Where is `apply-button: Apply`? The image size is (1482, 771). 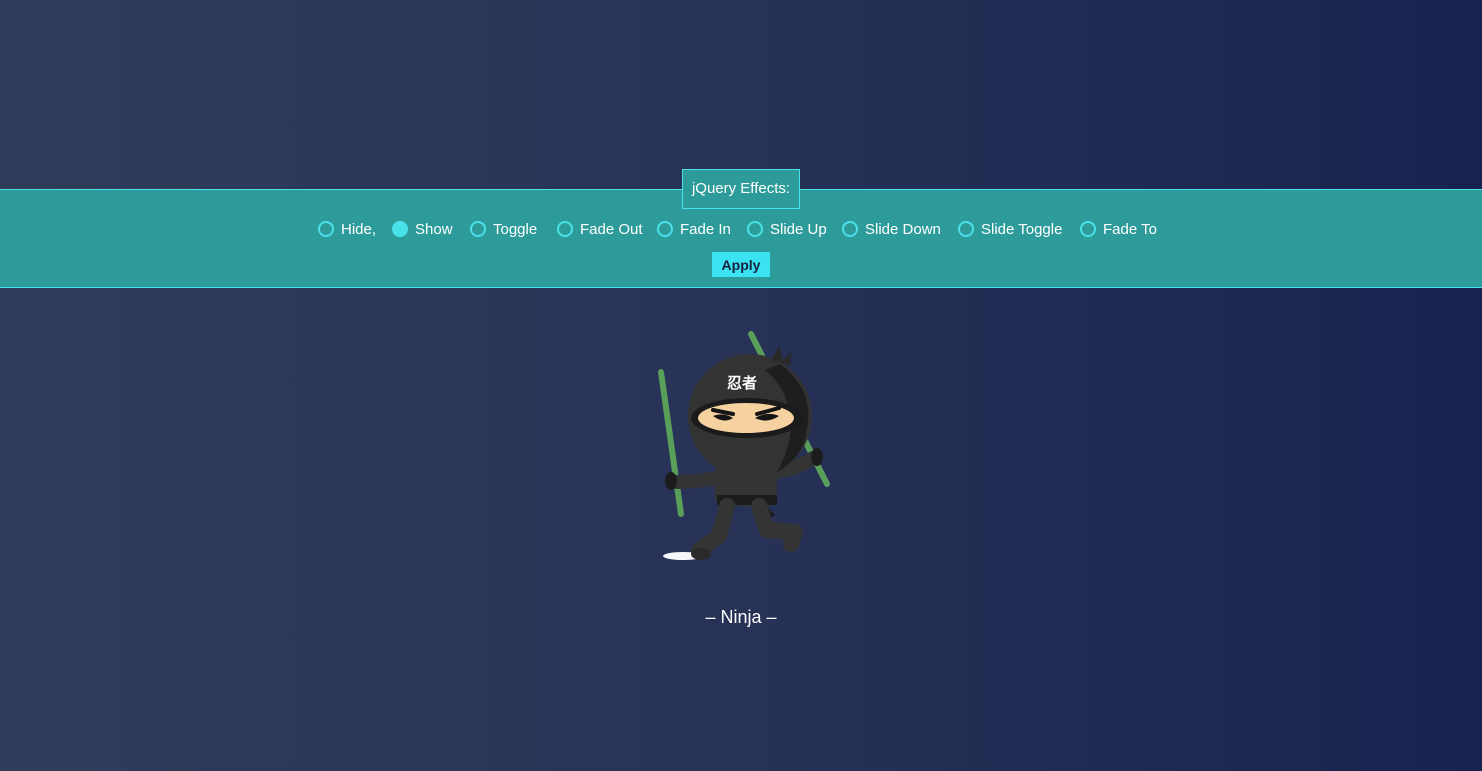
apply-button: Apply is located at coordinates (741, 264).